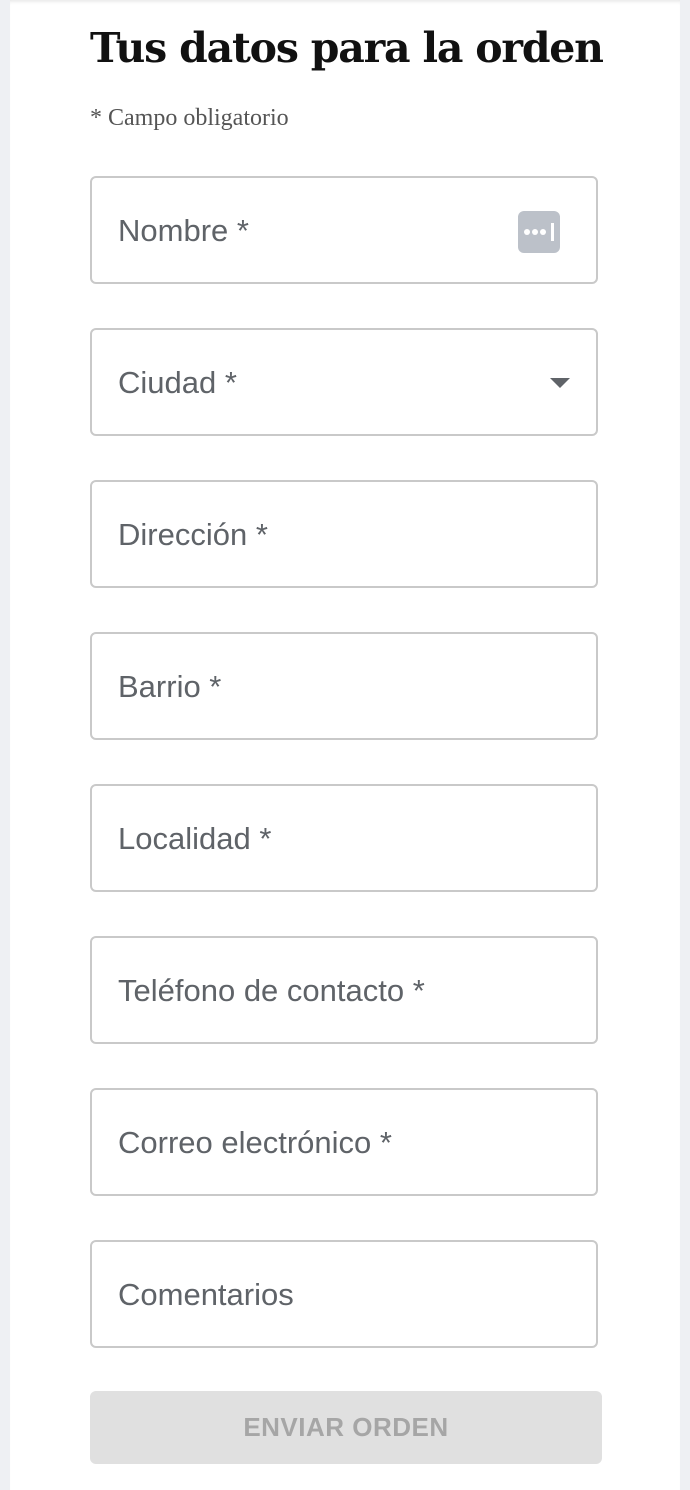 The height and width of the screenshot is (1490, 690). I want to click on comments-field: Comentarios, so click(344, 1294).